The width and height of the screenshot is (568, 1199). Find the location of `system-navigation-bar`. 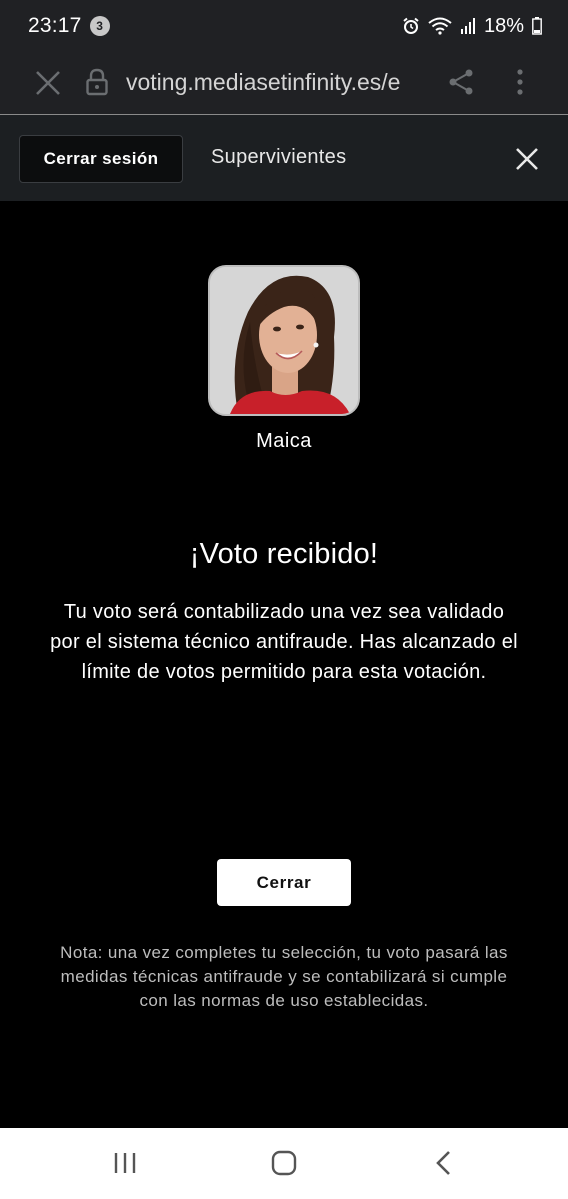

system-navigation-bar is located at coordinates (284, 1163).